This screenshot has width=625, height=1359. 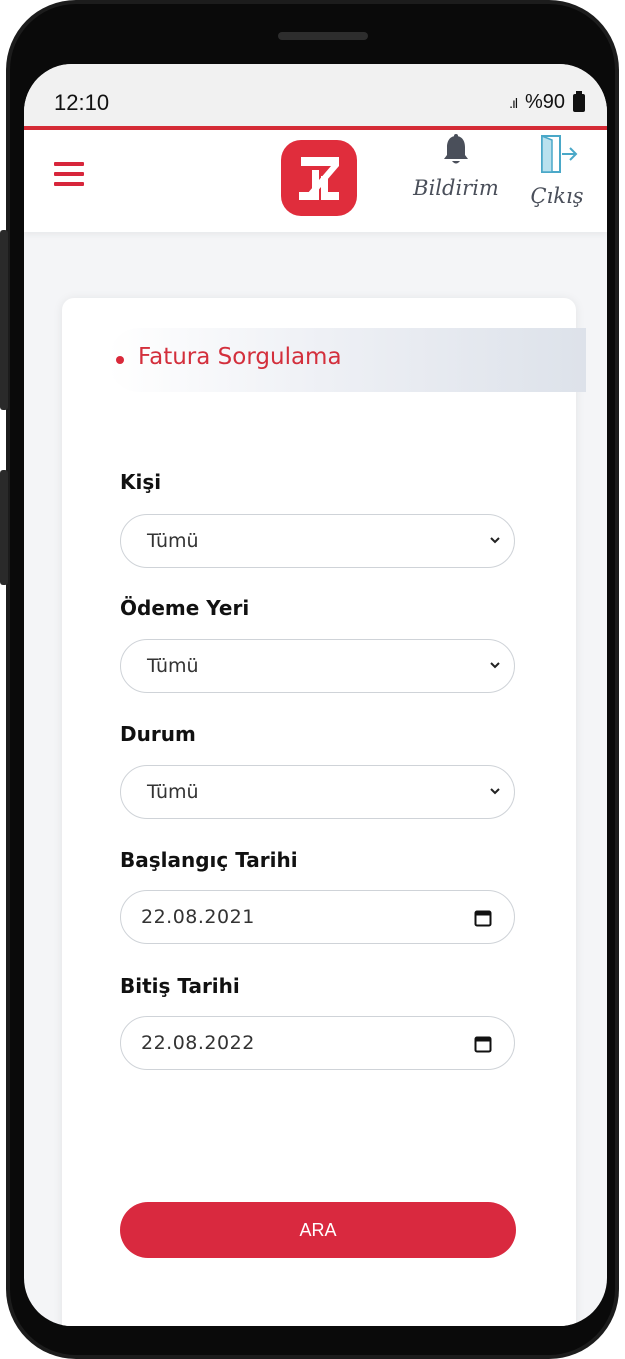 I want to click on person-label: Kişi, so click(x=141, y=482).